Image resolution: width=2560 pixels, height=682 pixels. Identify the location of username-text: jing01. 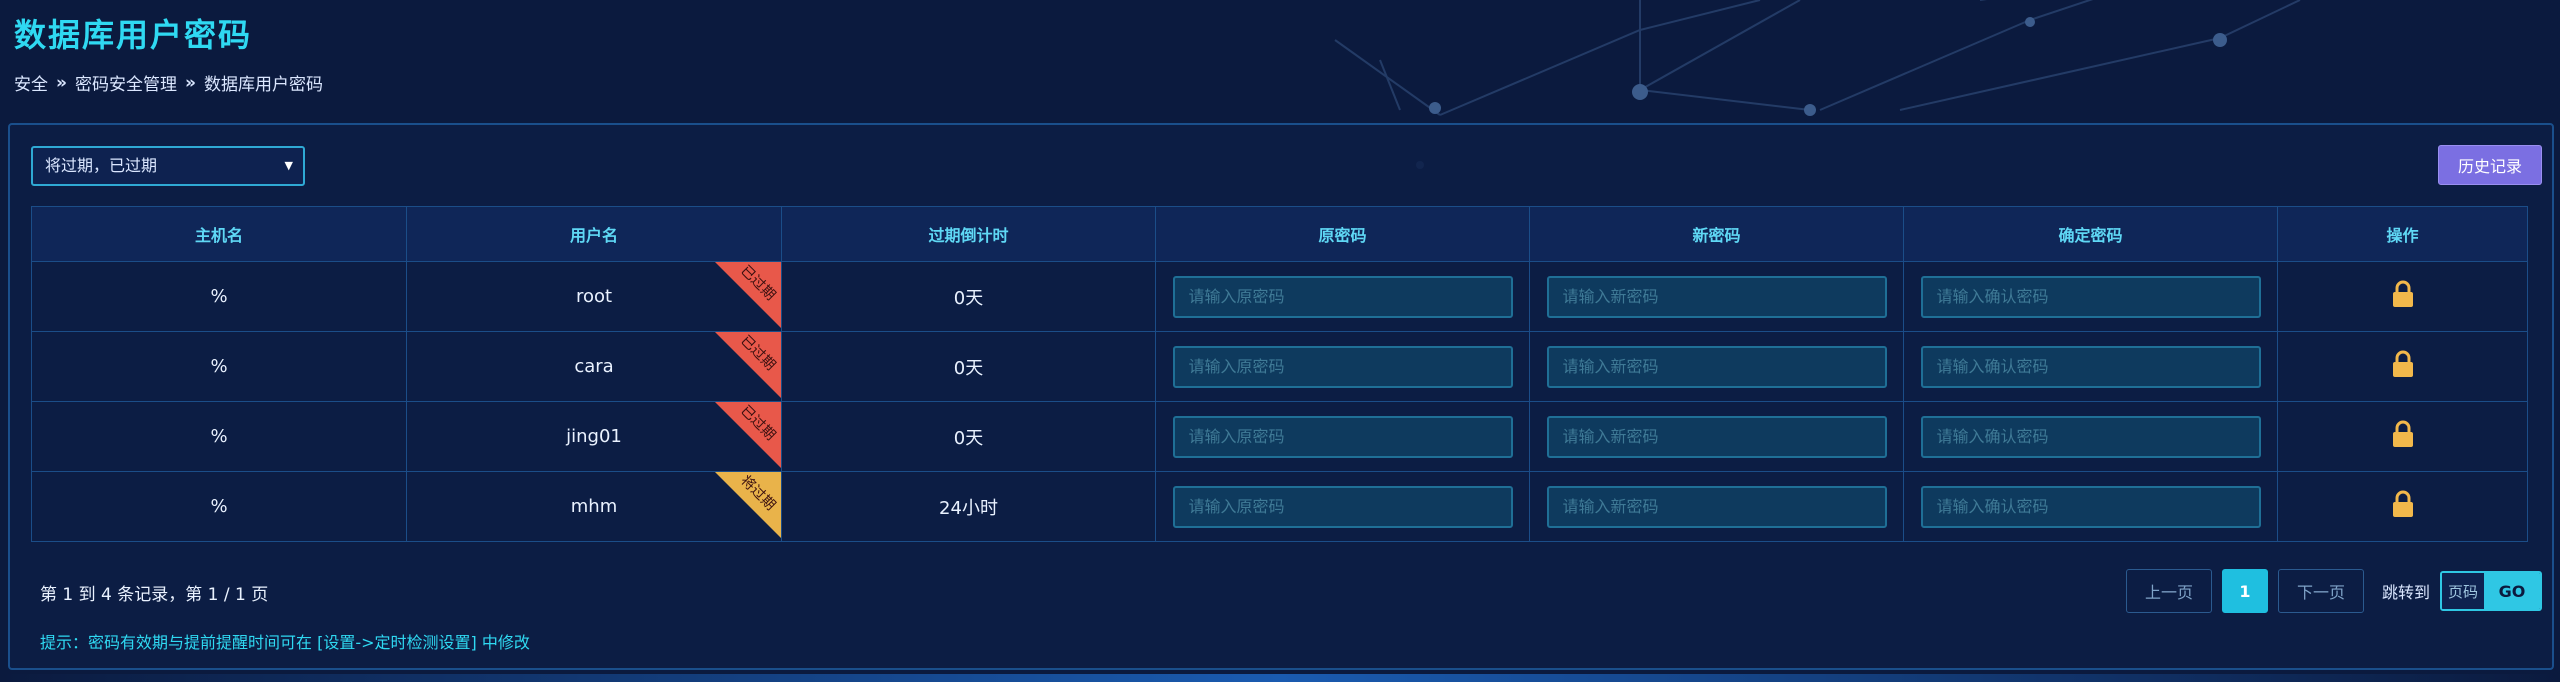
(594, 436).